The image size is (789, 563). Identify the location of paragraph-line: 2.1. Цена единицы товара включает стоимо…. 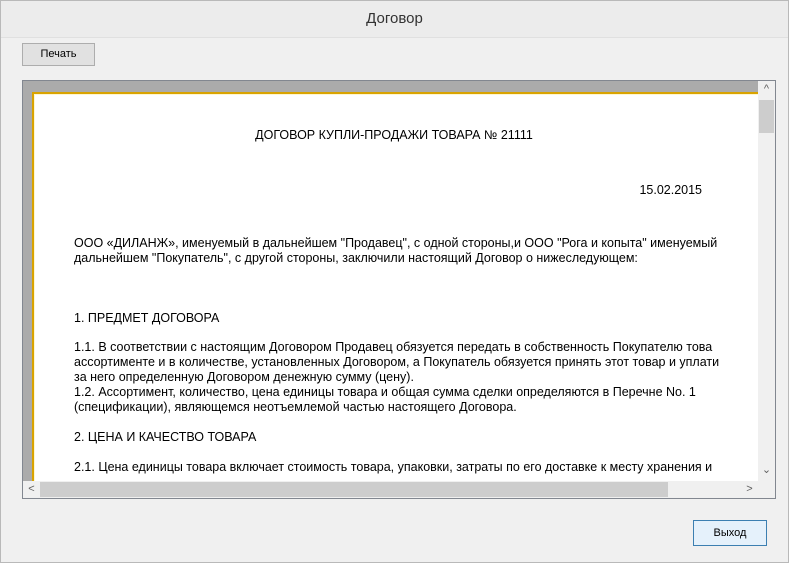
(393, 467).